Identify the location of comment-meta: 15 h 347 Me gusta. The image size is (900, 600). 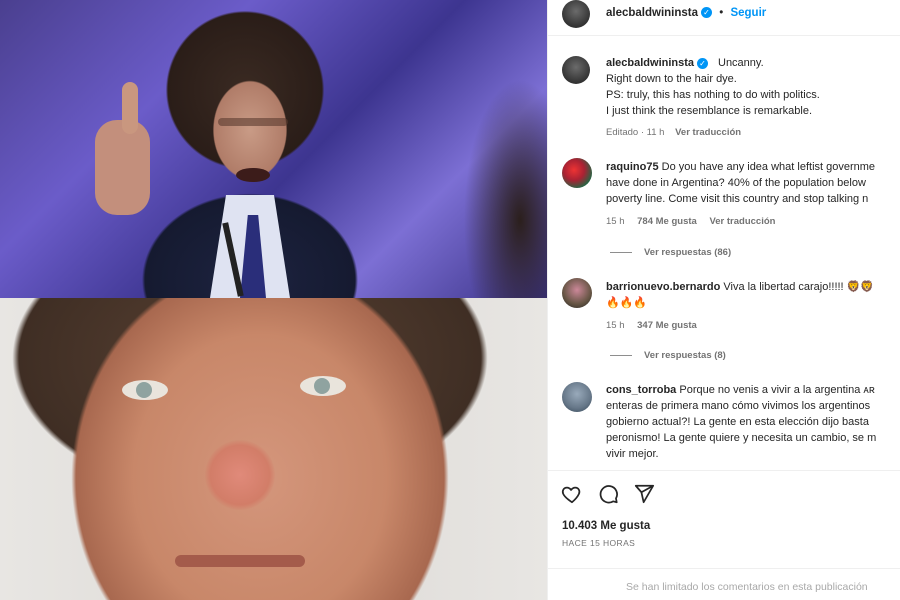
(651, 325).